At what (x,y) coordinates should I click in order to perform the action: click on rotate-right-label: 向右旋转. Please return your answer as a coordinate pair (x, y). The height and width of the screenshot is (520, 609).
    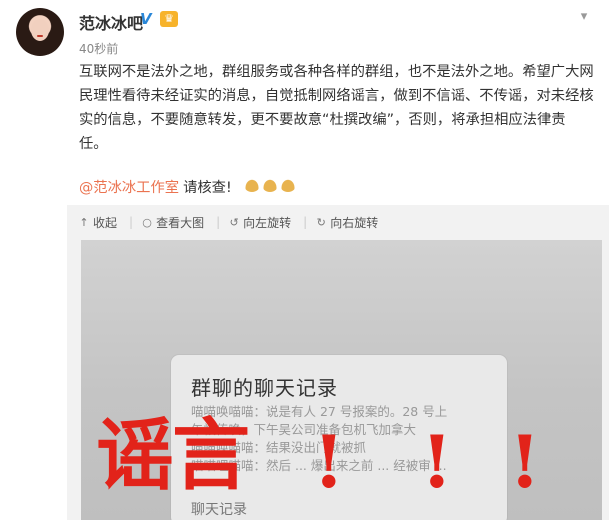
    Looking at the image, I should click on (354, 222).